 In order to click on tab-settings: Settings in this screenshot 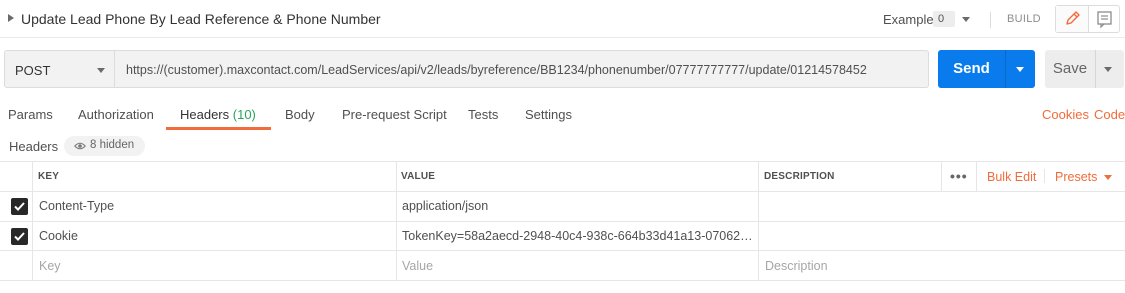, I will do `click(548, 114)`.